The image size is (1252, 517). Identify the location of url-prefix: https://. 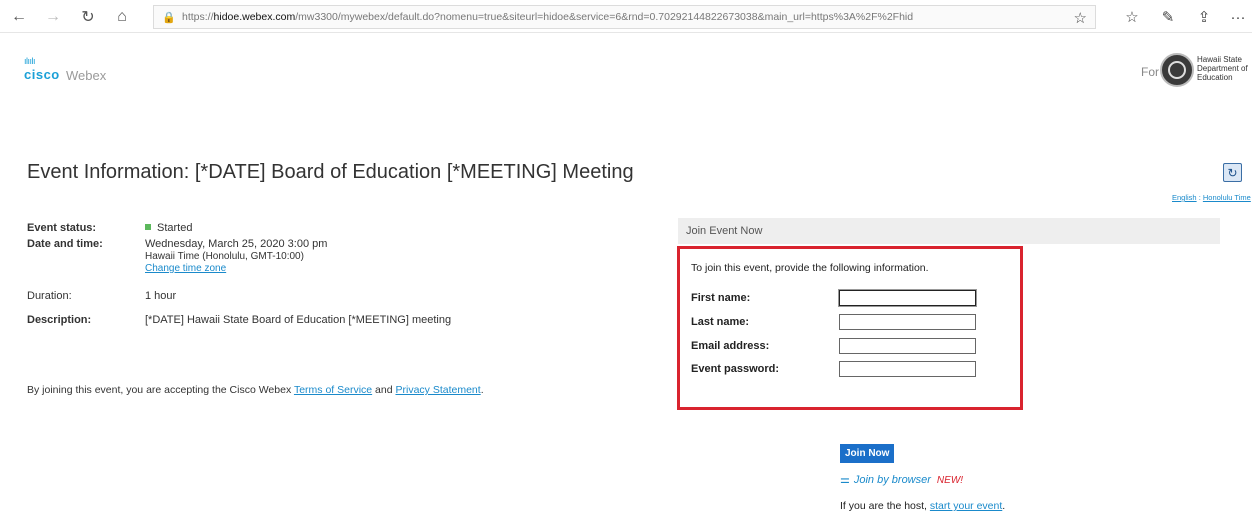
(198, 17).